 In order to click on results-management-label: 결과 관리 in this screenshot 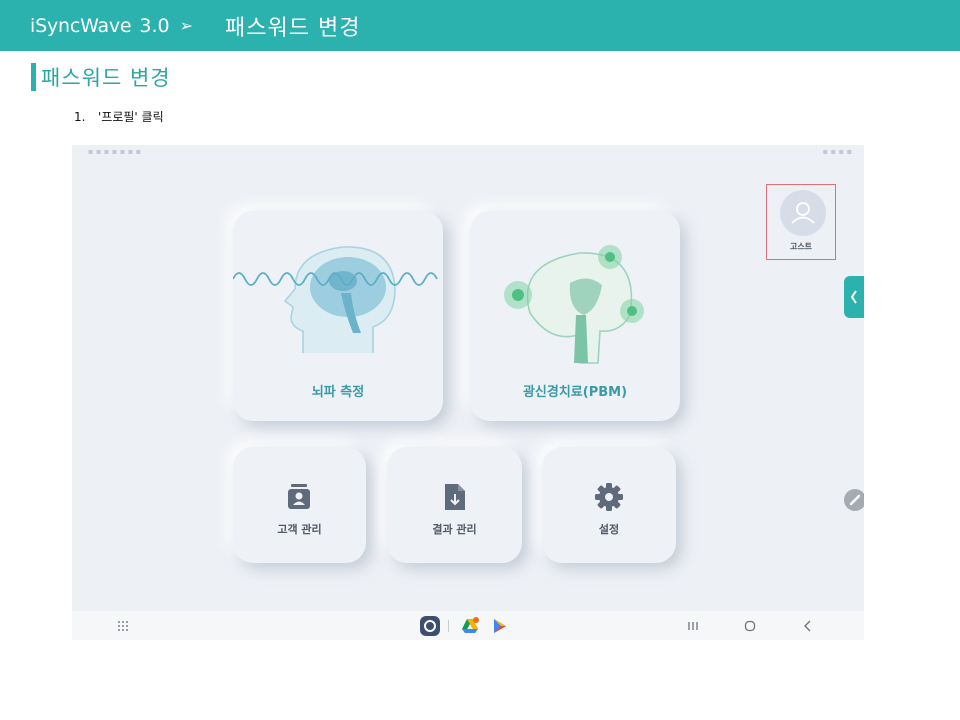, I will do `click(454, 529)`.